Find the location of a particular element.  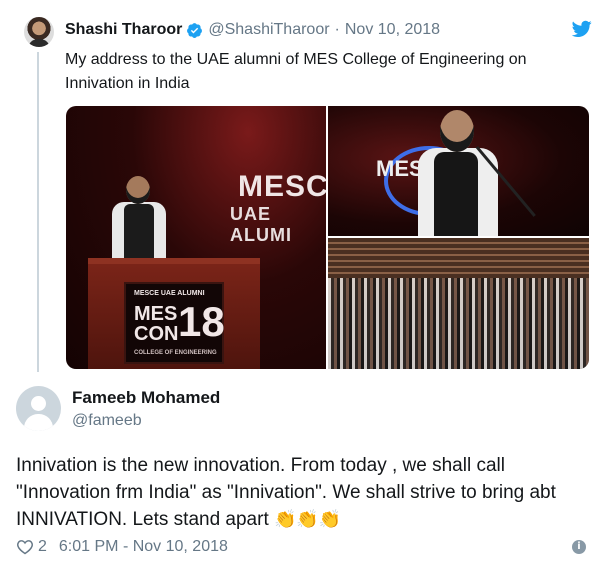

author-avatar is located at coordinates (39, 32).